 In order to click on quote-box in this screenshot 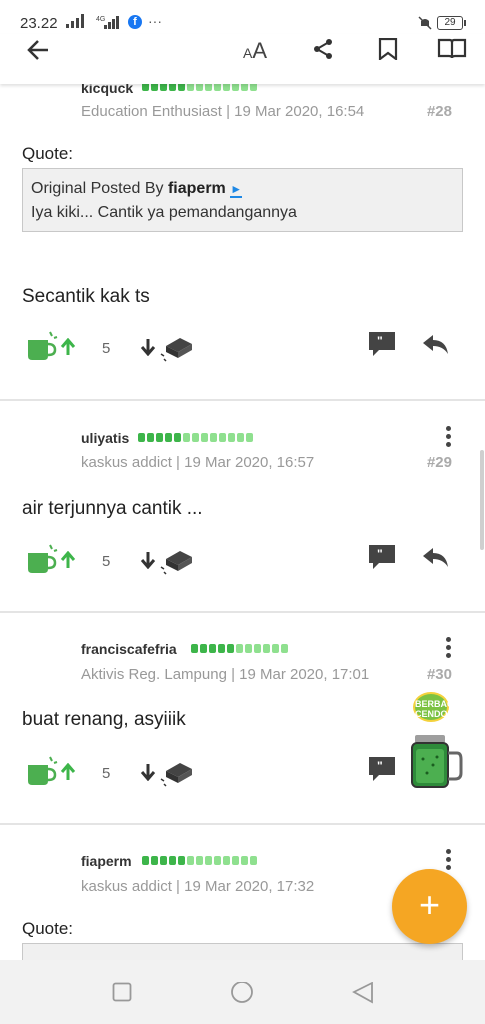, I will do `click(242, 951)`.